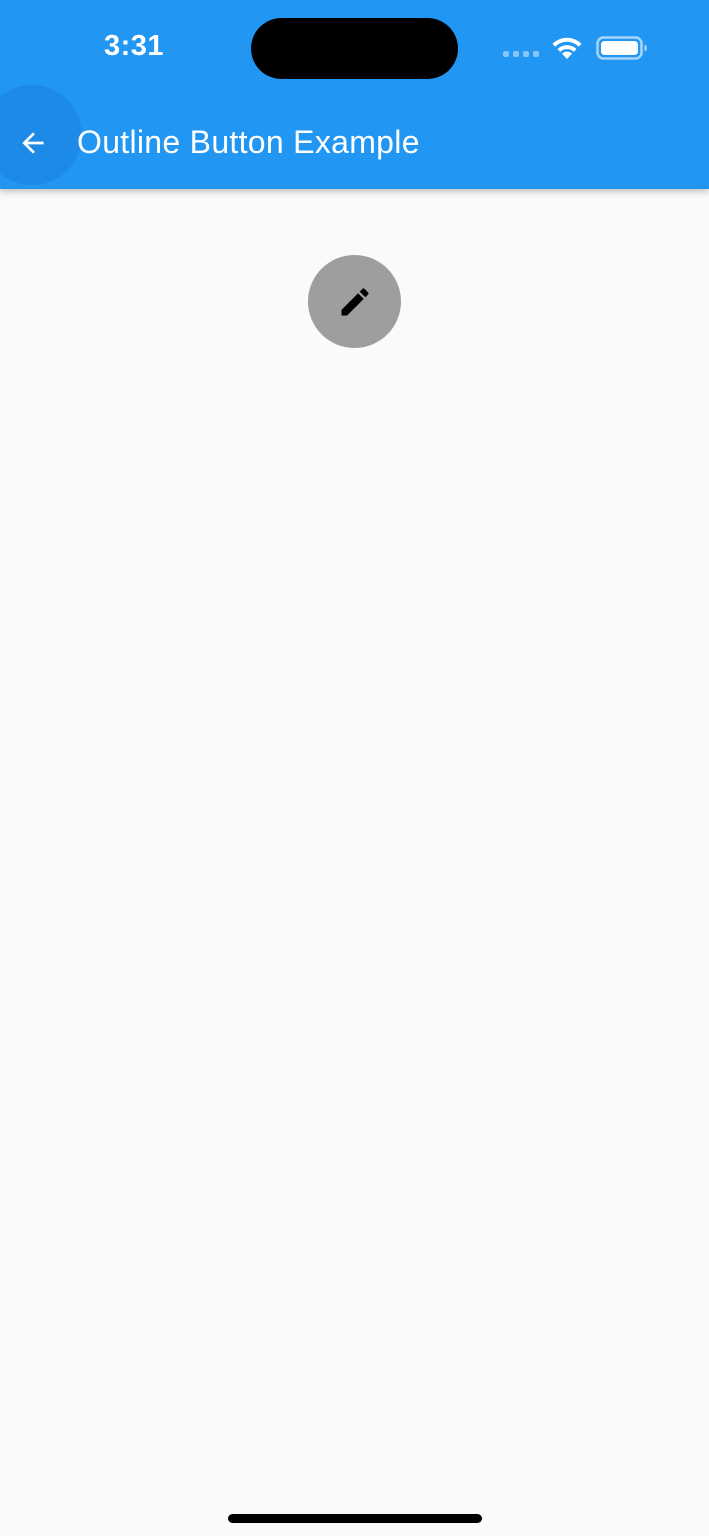 The image size is (709, 1536). I want to click on back-button, so click(33, 143).